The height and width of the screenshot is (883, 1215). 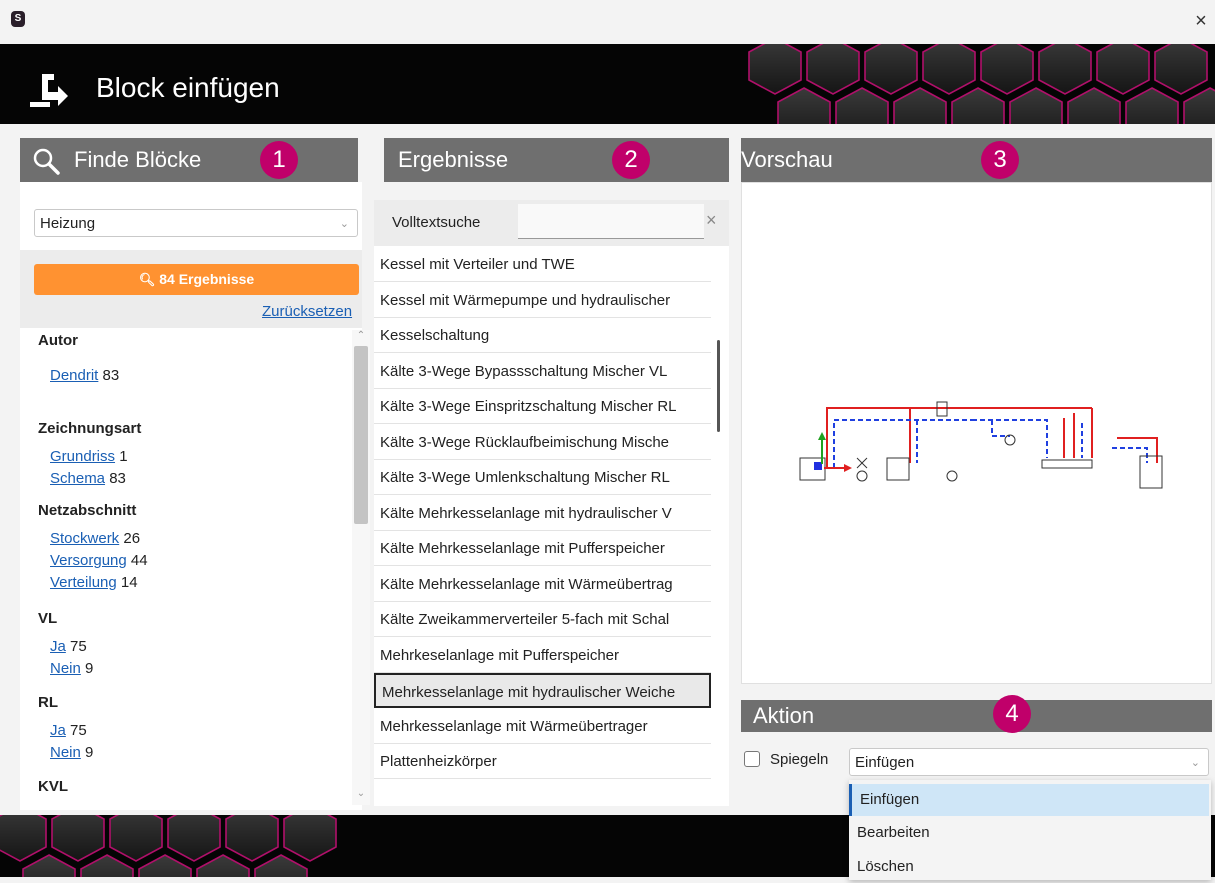 I want to click on search-panel-header: Finde Blöcke 1, so click(x=189, y=160).